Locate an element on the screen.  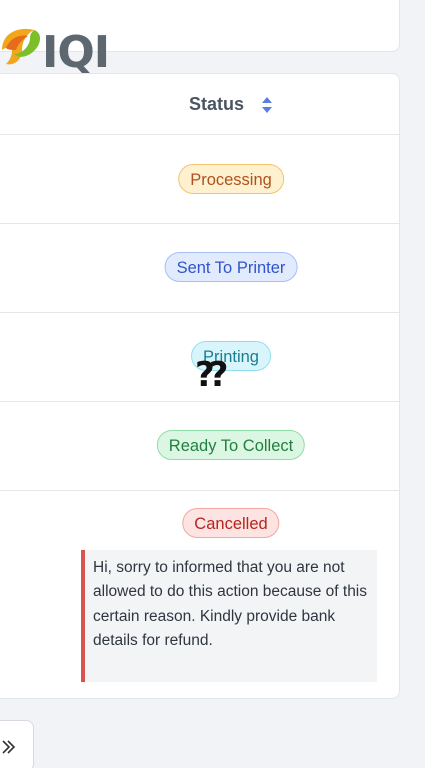
status-badge-sent-to-printer: Sent To Printer is located at coordinates (231, 267).